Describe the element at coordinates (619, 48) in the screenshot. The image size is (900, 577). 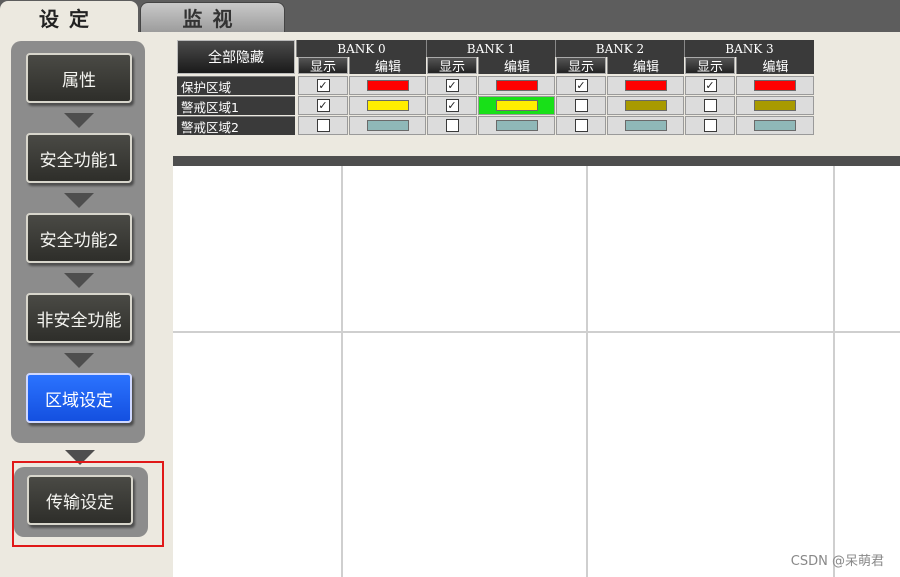
I see `bank-header: BANK 2` at that location.